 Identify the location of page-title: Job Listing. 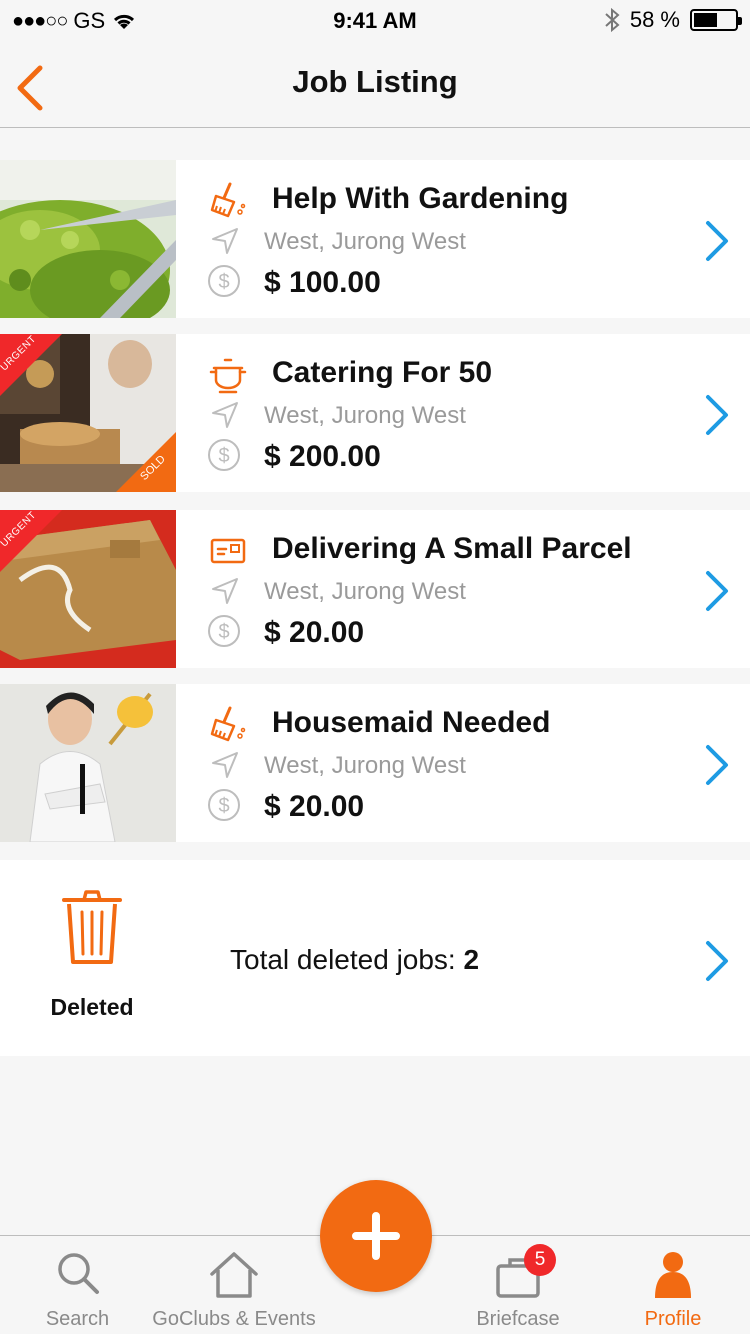
(375, 81).